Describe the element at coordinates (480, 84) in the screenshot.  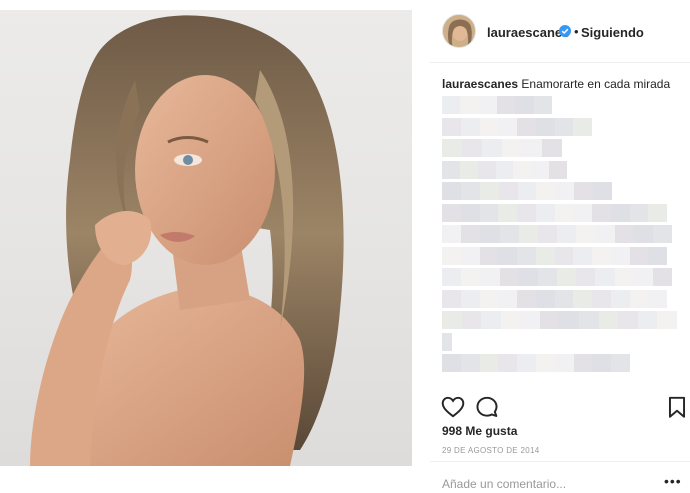
I see `caption-username: lauraescanes` at that location.